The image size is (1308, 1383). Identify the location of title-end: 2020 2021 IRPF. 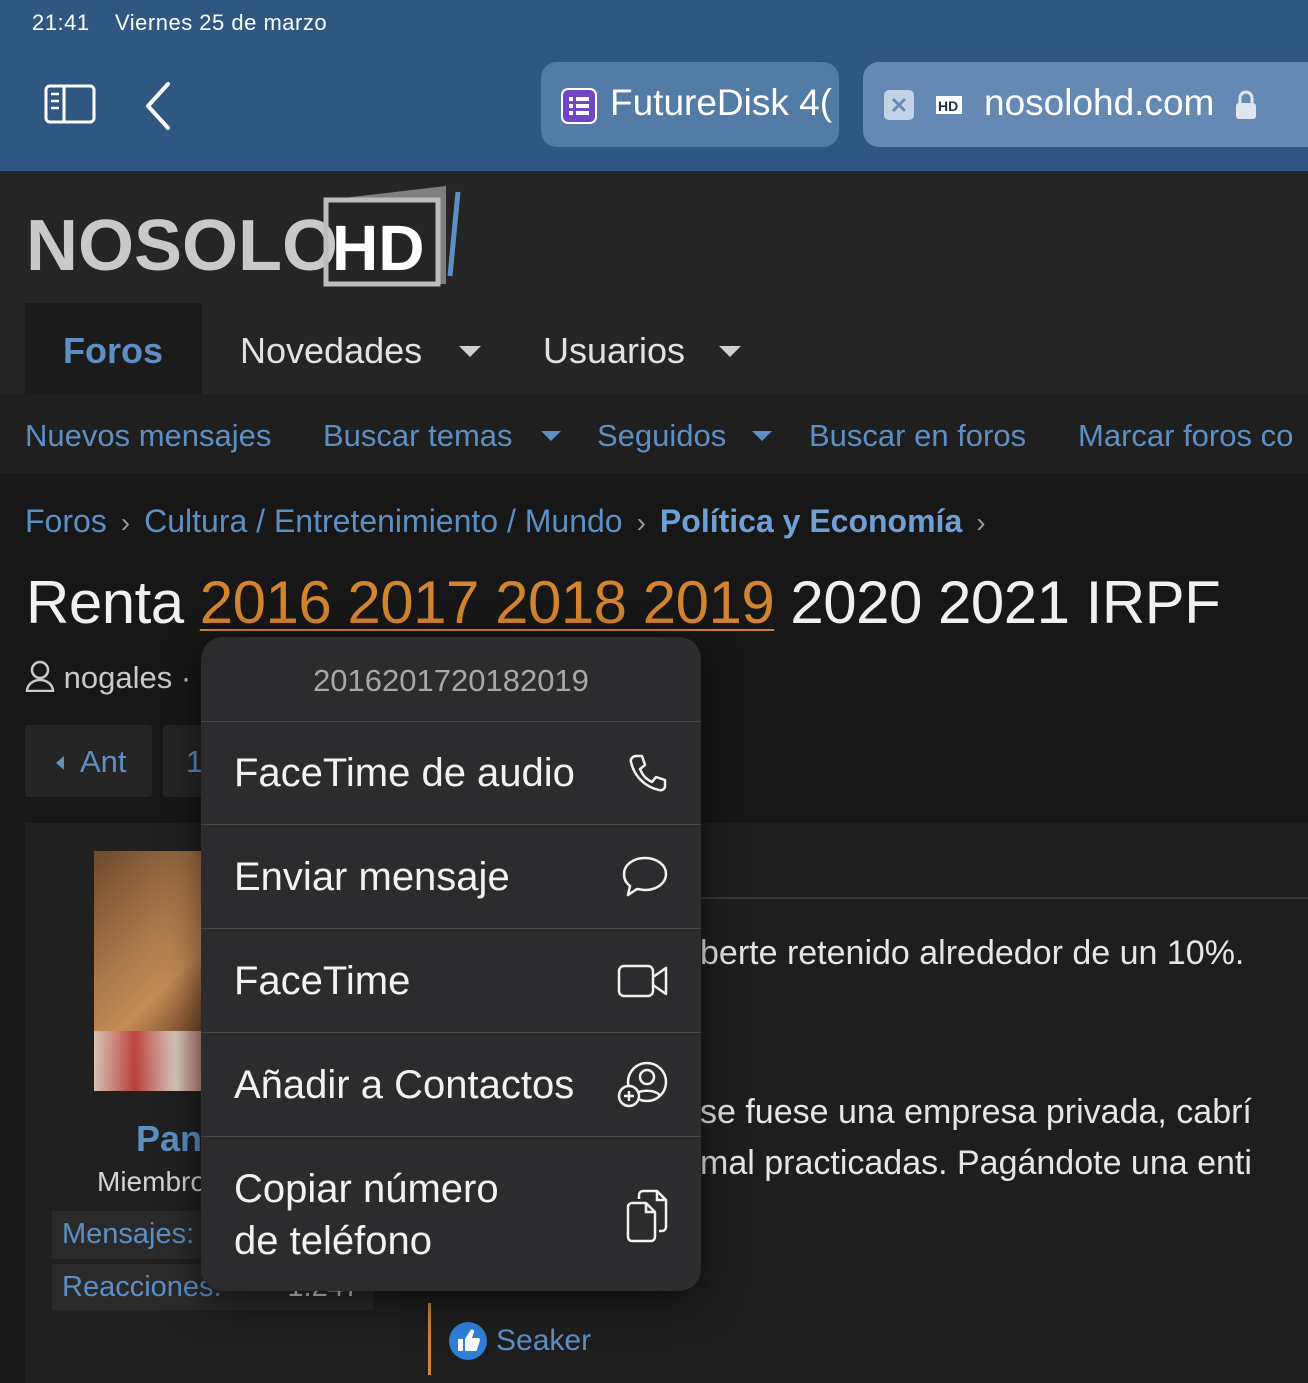
(997, 602).